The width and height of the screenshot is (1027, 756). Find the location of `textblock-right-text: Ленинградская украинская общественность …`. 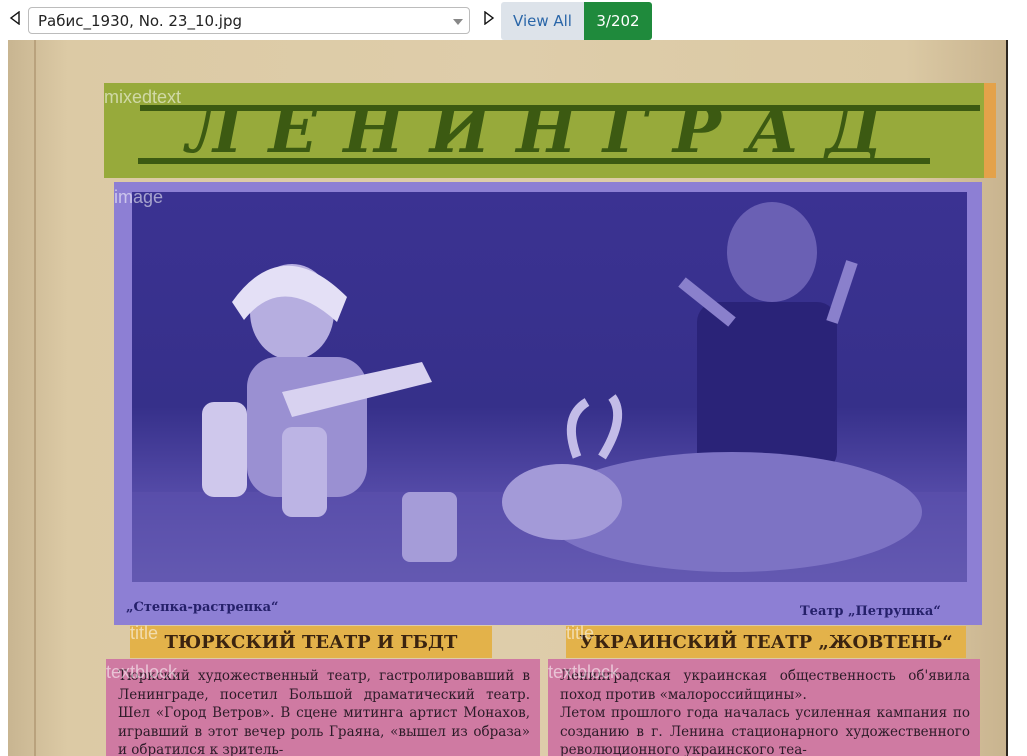

textblock-right-text: Ленинградская украинская общественность … is located at coordinates (765, 712).